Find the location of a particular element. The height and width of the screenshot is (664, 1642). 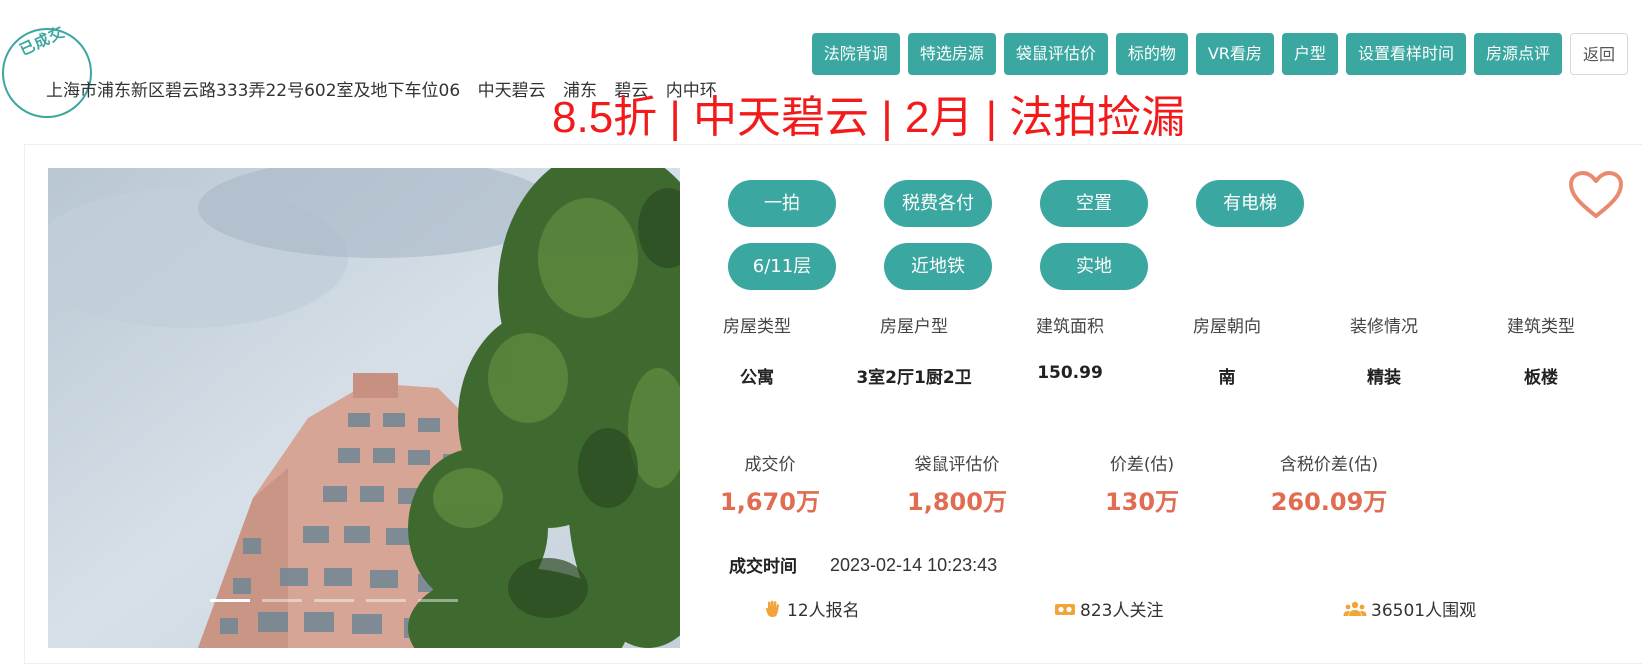

address-community: 中天碧云 is located at coordinates (511, 91).